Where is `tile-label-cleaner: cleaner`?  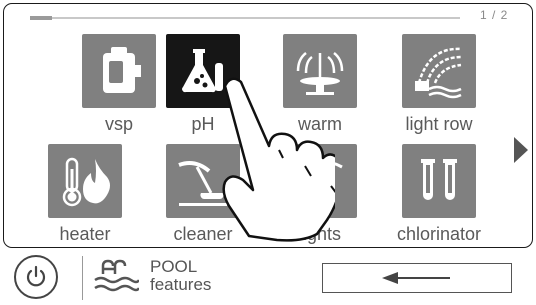
tile-label-cleaner: cleaner is located at coordinates (203, 234).